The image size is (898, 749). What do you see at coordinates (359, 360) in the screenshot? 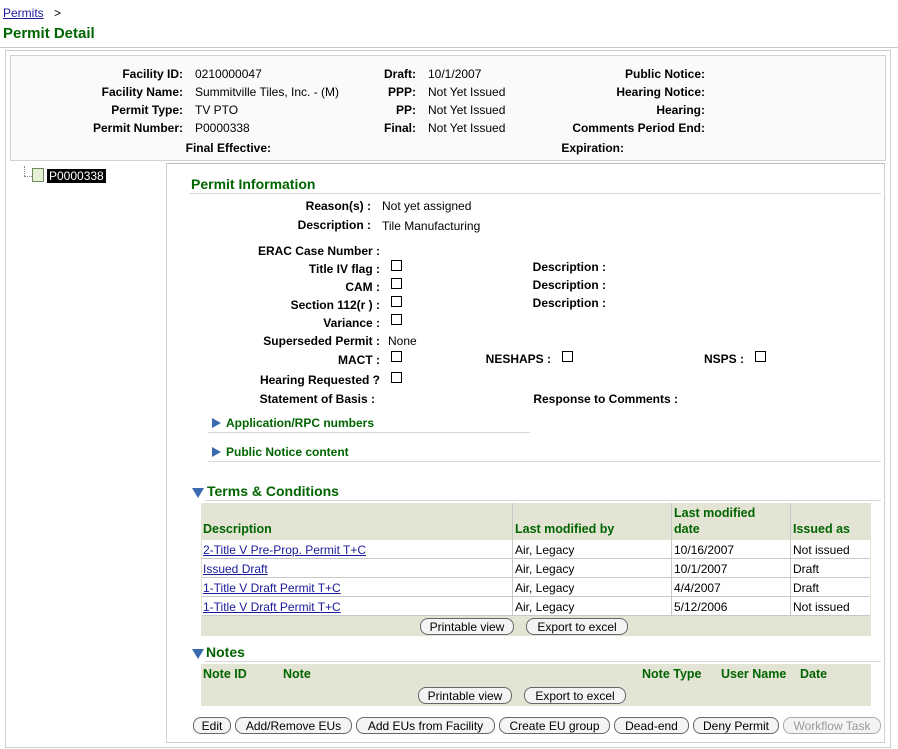
I see `mact-label: MACT :` at bounding box center [359, 360].